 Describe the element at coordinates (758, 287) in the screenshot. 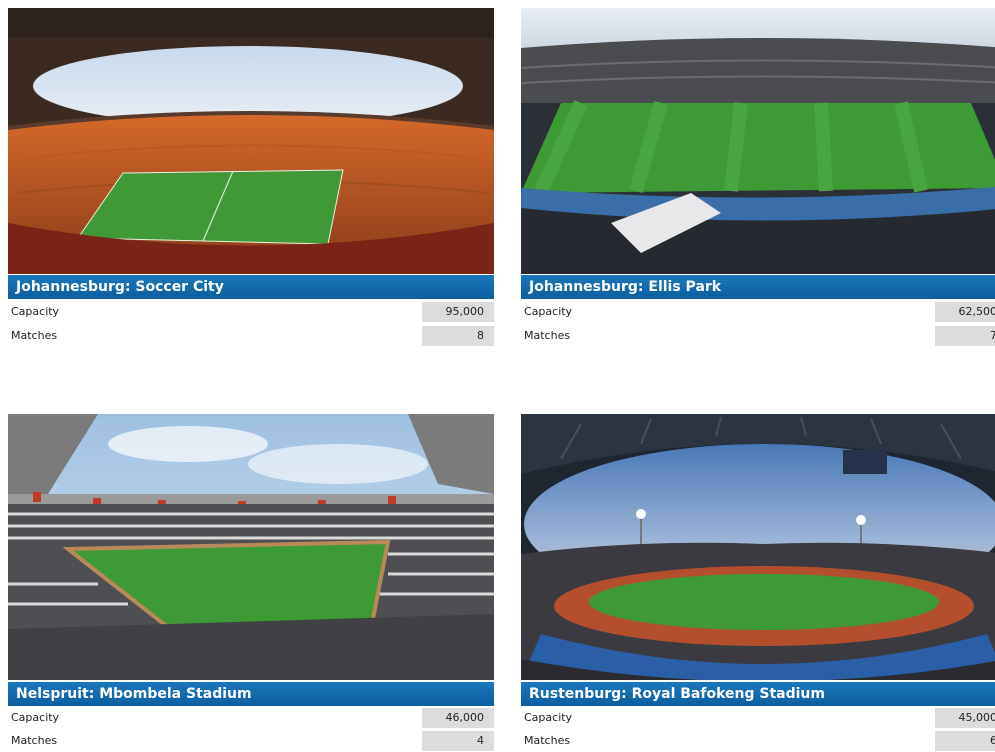

I see `stadium-title: Johannesburg: Ellis Park` at that location.